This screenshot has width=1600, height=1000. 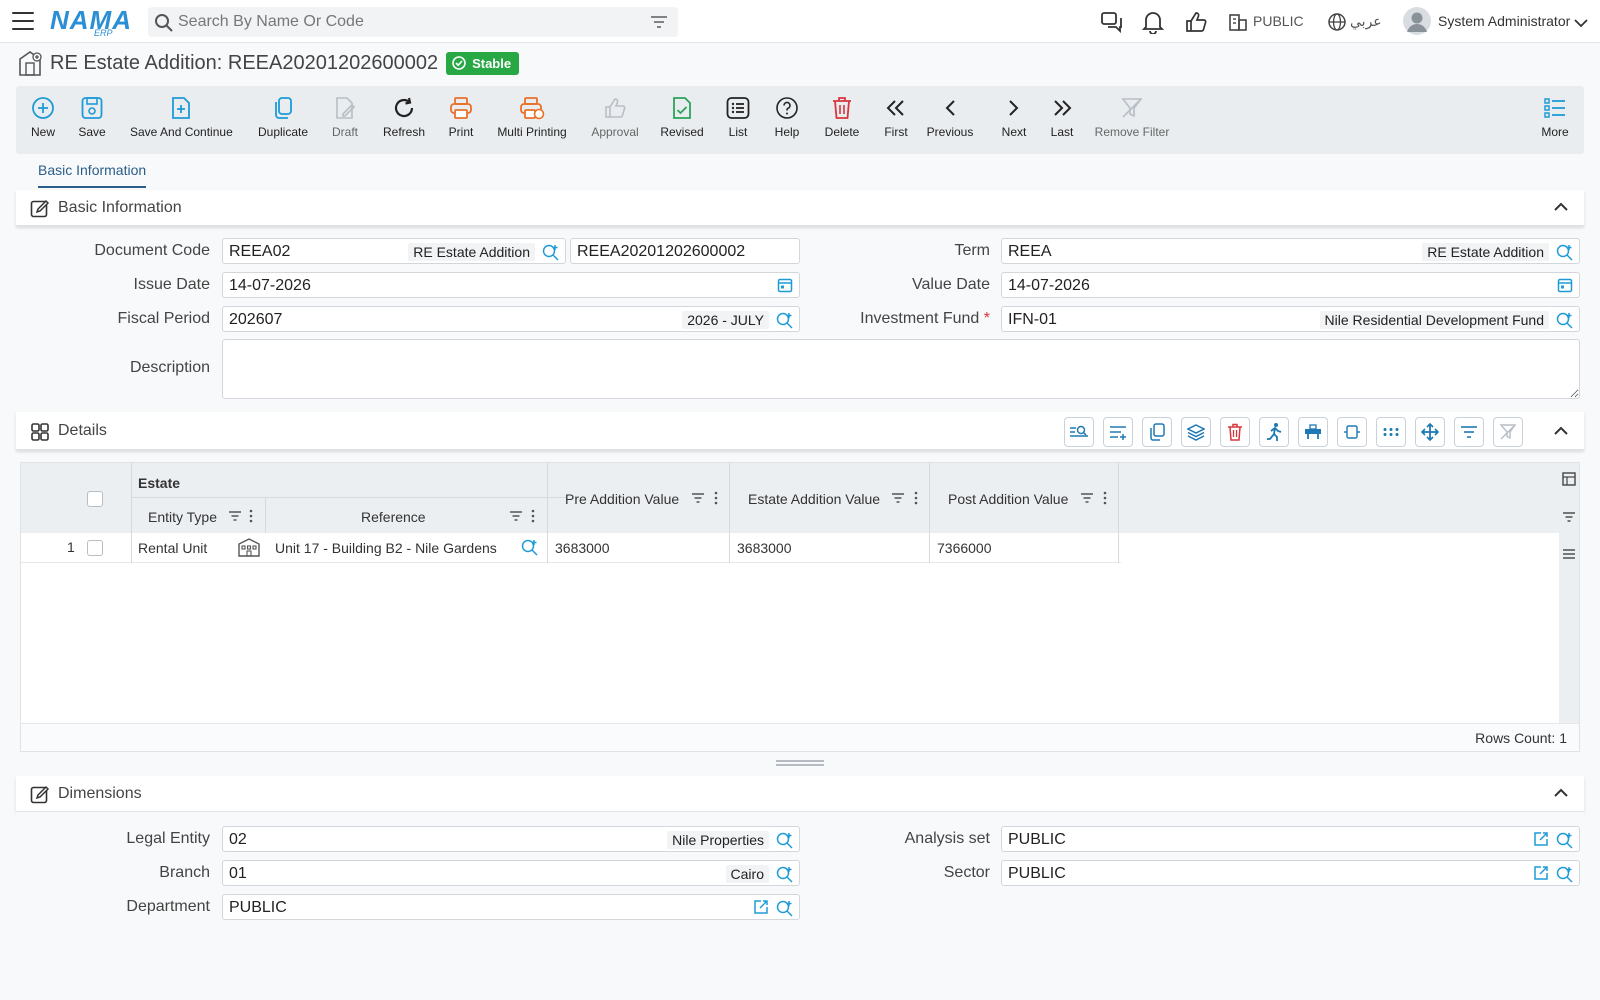 I want to click on language-switch: عربي, so click(x=1366, y=21).